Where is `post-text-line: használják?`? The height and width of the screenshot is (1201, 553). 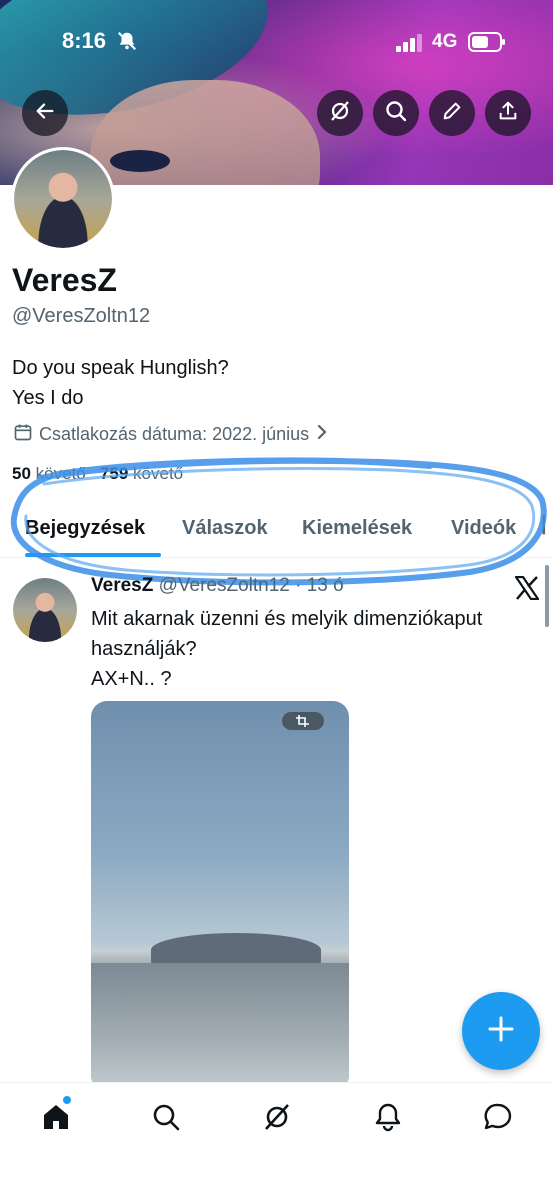 post-text-line: használják? is located at coordinates (144, 649).